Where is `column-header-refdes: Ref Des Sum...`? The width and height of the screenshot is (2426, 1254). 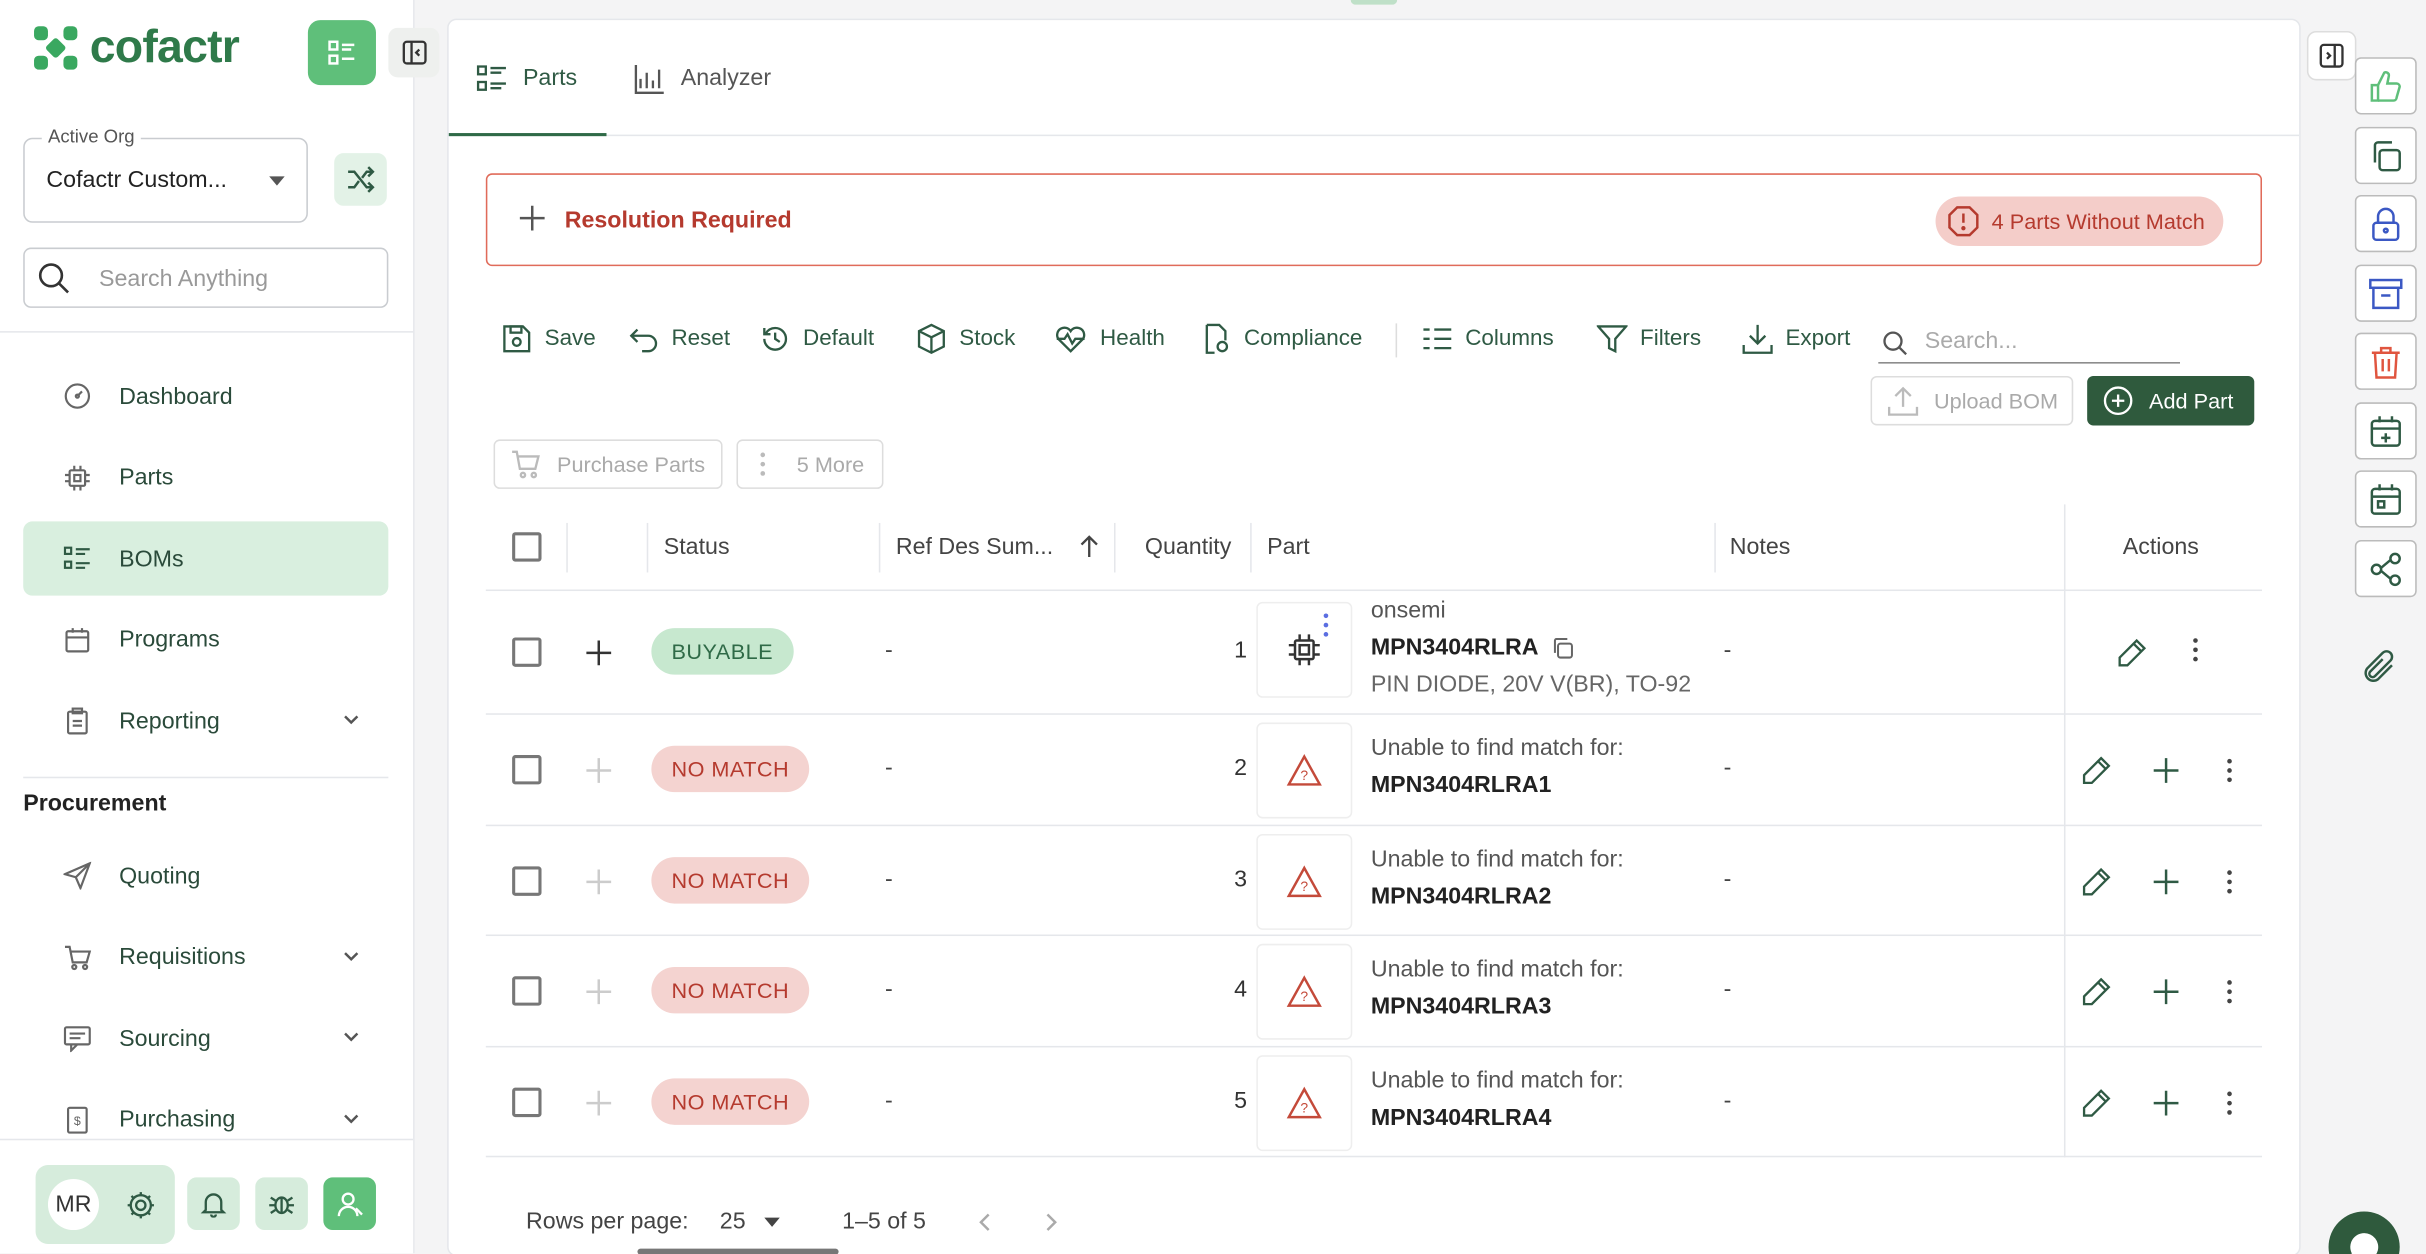
column-header-refdes: Ref Des Sum... is located at coordinates (974, 547).